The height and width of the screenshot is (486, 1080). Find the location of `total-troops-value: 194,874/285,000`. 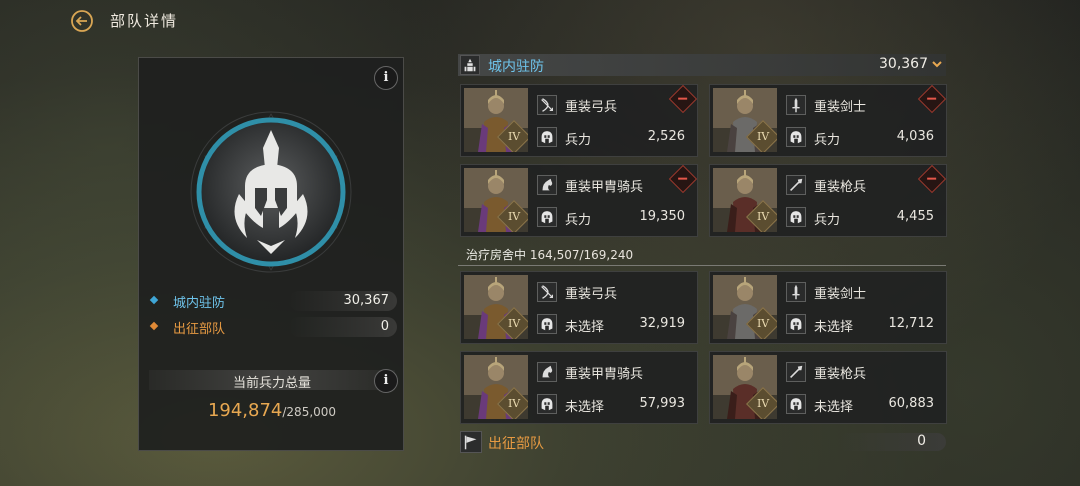

total-troops-value: 194,874/285,000 is located at coordinates (272, 410).